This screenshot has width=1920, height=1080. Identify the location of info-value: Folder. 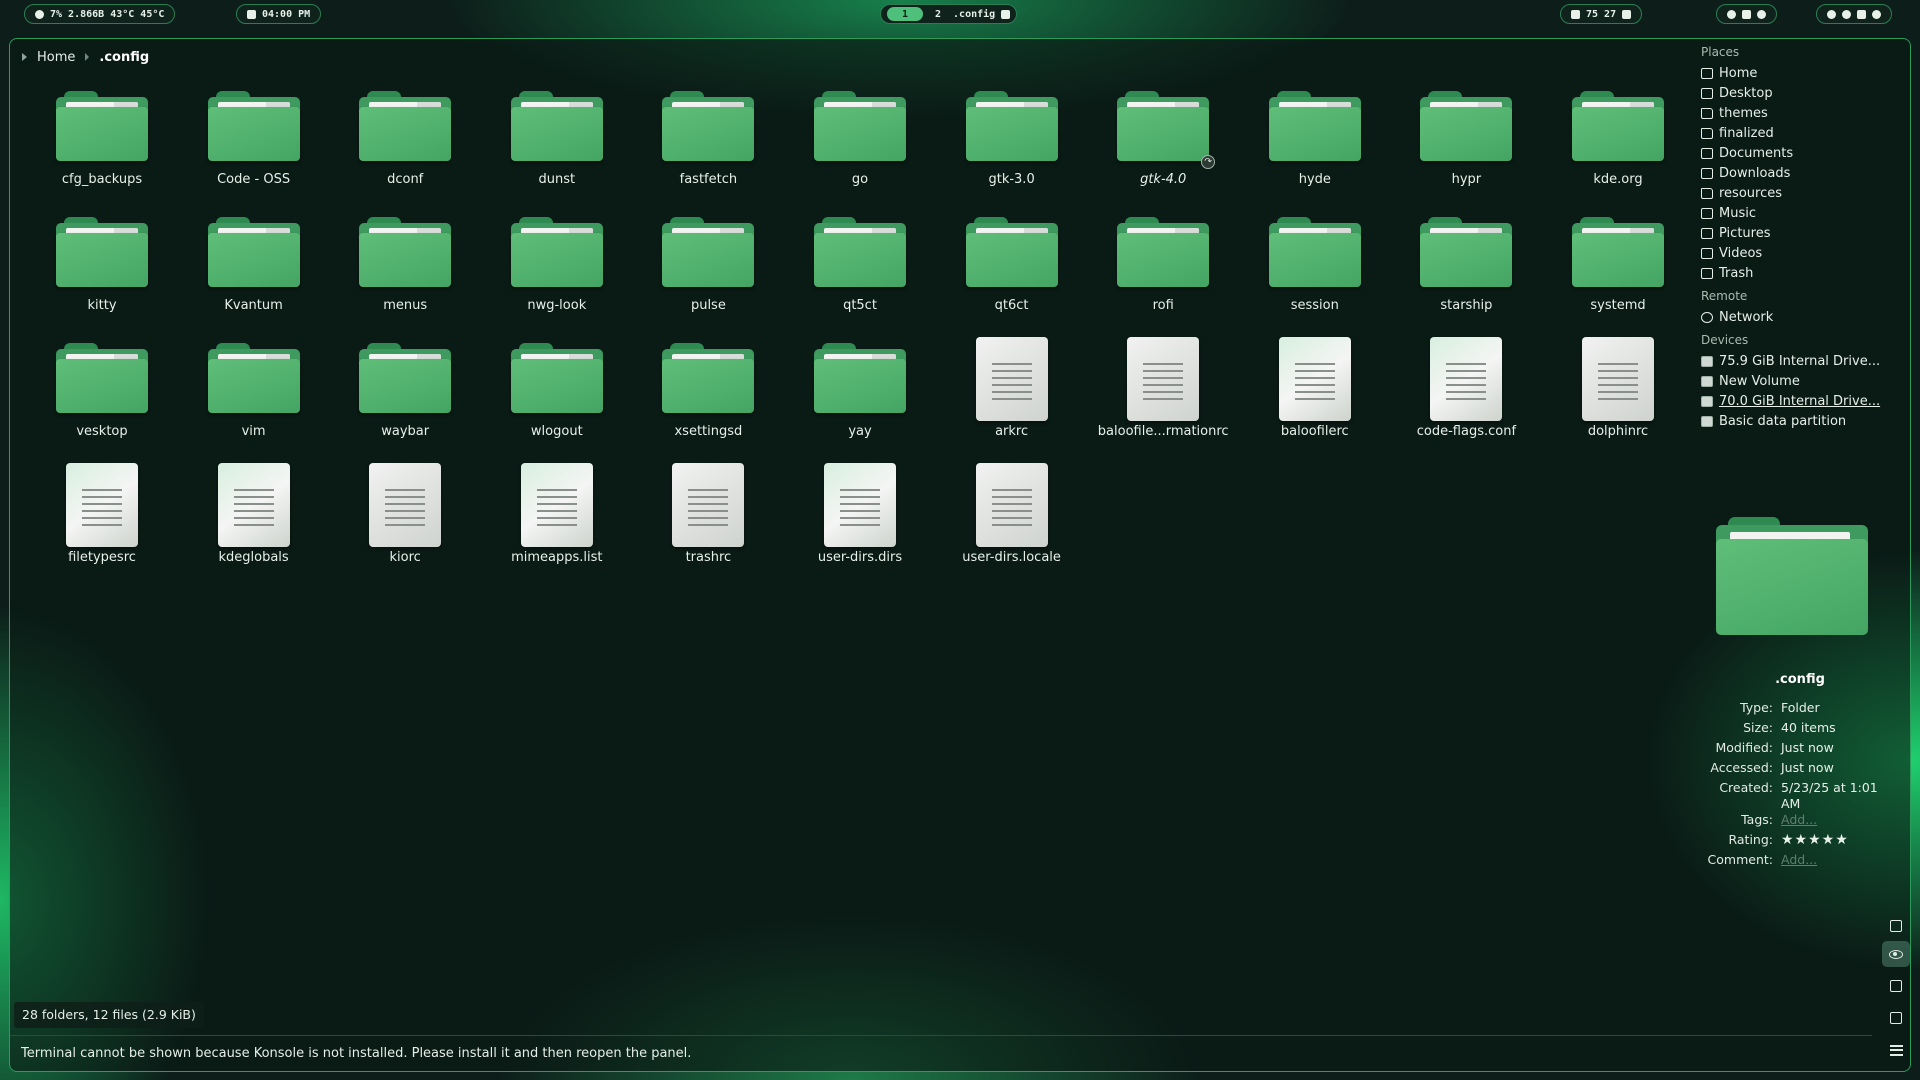
(1800, 707).